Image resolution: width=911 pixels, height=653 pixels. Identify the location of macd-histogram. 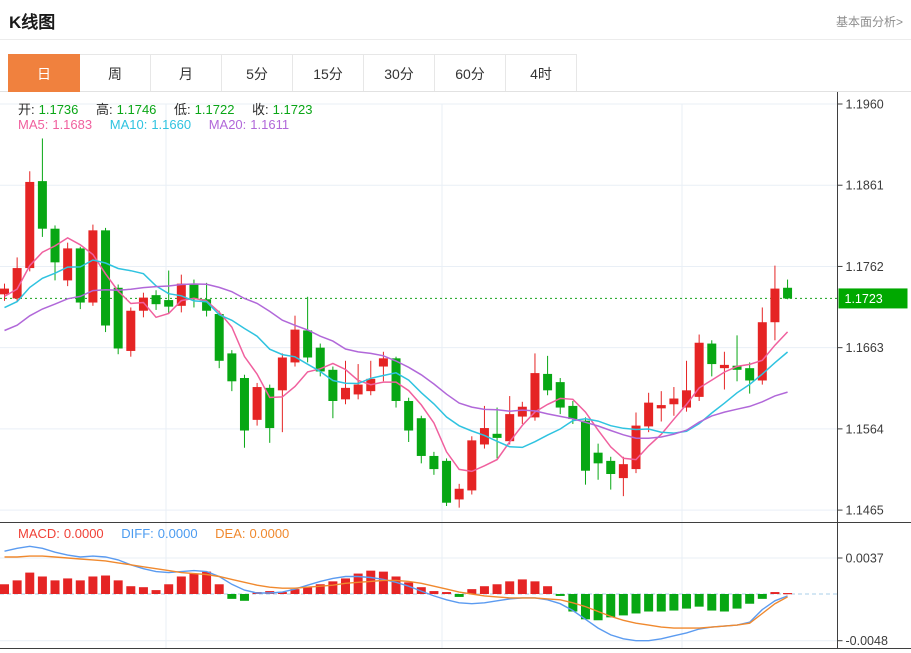
(396, 595).